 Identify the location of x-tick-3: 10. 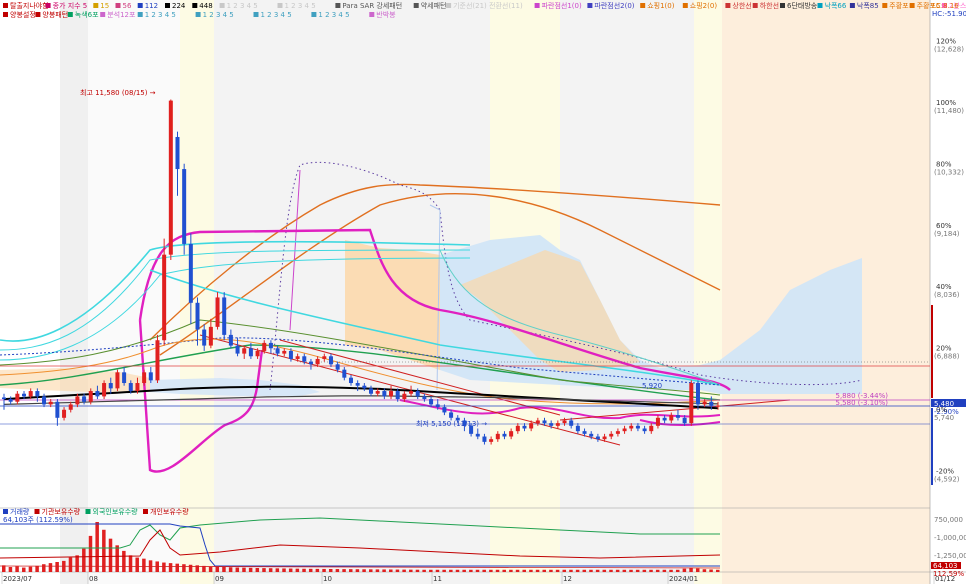
(327, 579).